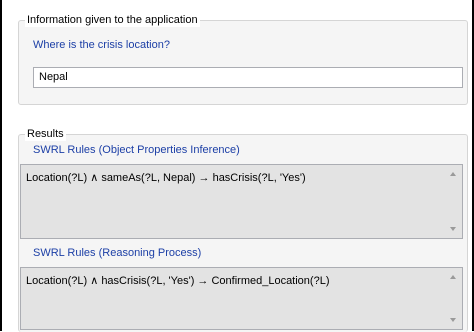 This screenshot has height=332, width=474. Describe the element at coordinates (248, 77) in the screenshot. I see `crisis-location-input: Nepal` at that location.